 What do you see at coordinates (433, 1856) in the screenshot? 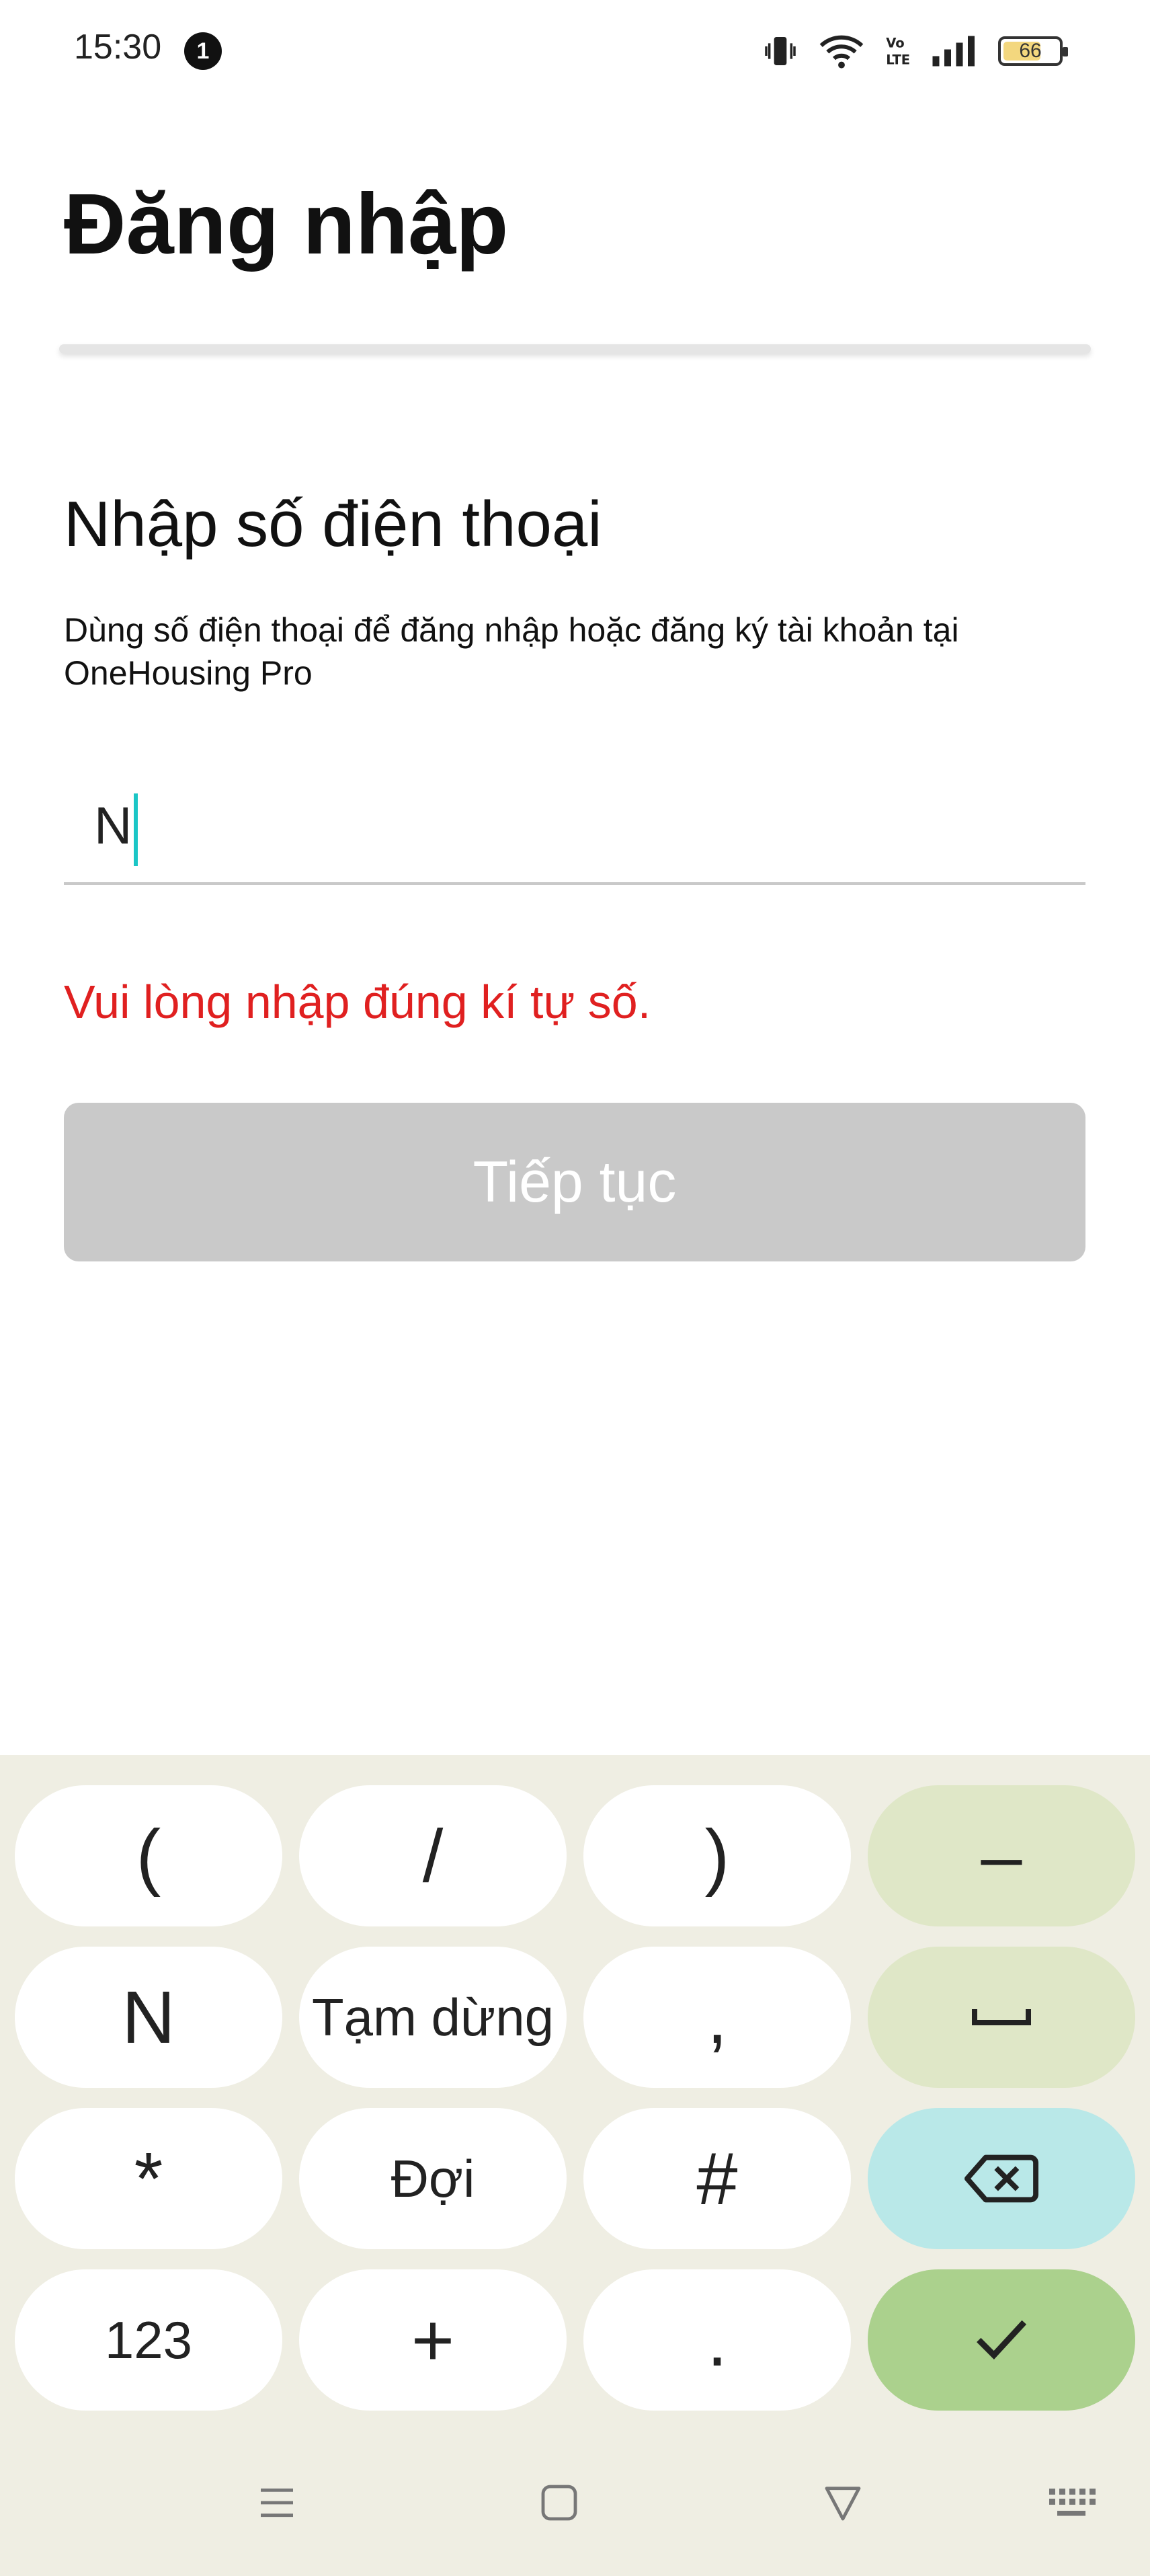
I see `key-slash: /` at bounding box center [433, 1856].